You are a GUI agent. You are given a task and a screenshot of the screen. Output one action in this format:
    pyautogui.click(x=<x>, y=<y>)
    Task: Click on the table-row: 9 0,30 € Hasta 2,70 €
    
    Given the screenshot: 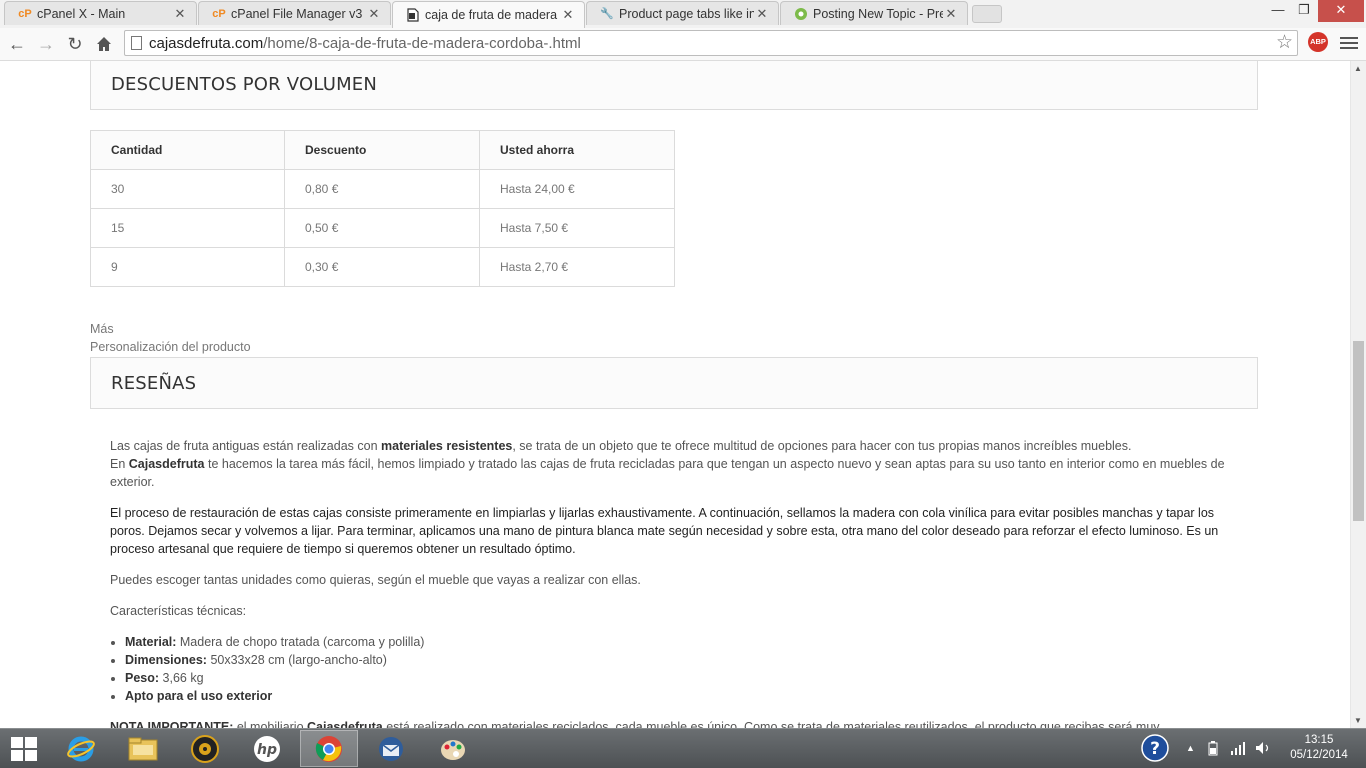 What is the action you would take?
    pyautogui.click(x=382, y=267)
    